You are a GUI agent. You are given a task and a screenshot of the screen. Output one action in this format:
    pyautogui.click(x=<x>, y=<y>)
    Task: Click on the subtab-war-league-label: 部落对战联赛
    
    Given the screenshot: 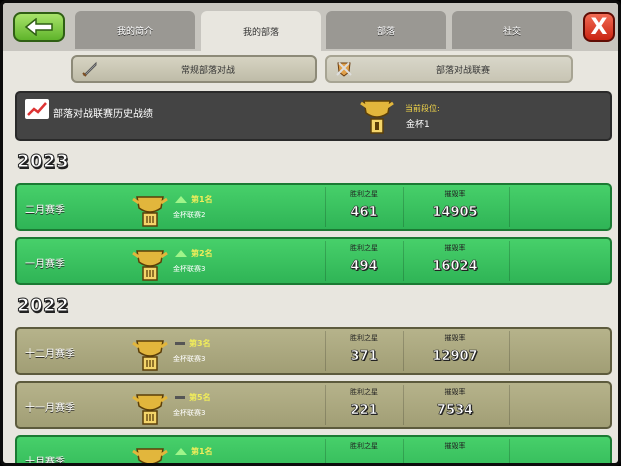 What is the action you would take?
    pyautogui.click(x=462, y=70)
    